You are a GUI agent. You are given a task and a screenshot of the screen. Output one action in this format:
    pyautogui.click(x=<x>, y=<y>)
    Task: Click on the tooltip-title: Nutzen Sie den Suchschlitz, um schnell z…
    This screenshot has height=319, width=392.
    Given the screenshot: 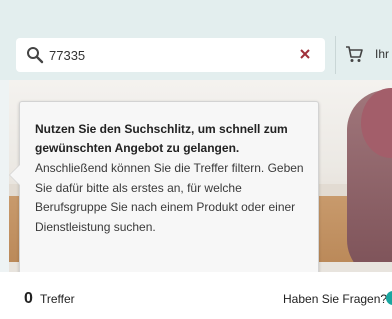 What is the action you would take?
    pyautogui.click(x=161, y=138)
    